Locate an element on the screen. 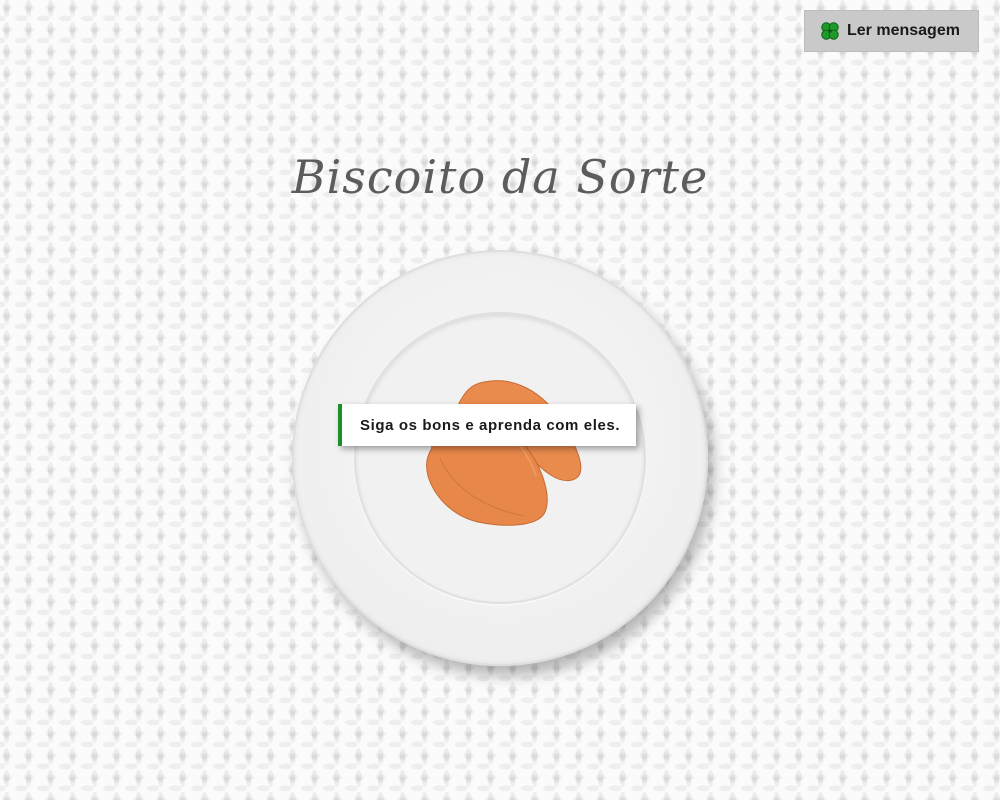  four-leaf-clover-icon is located at coordinates (830, 31).